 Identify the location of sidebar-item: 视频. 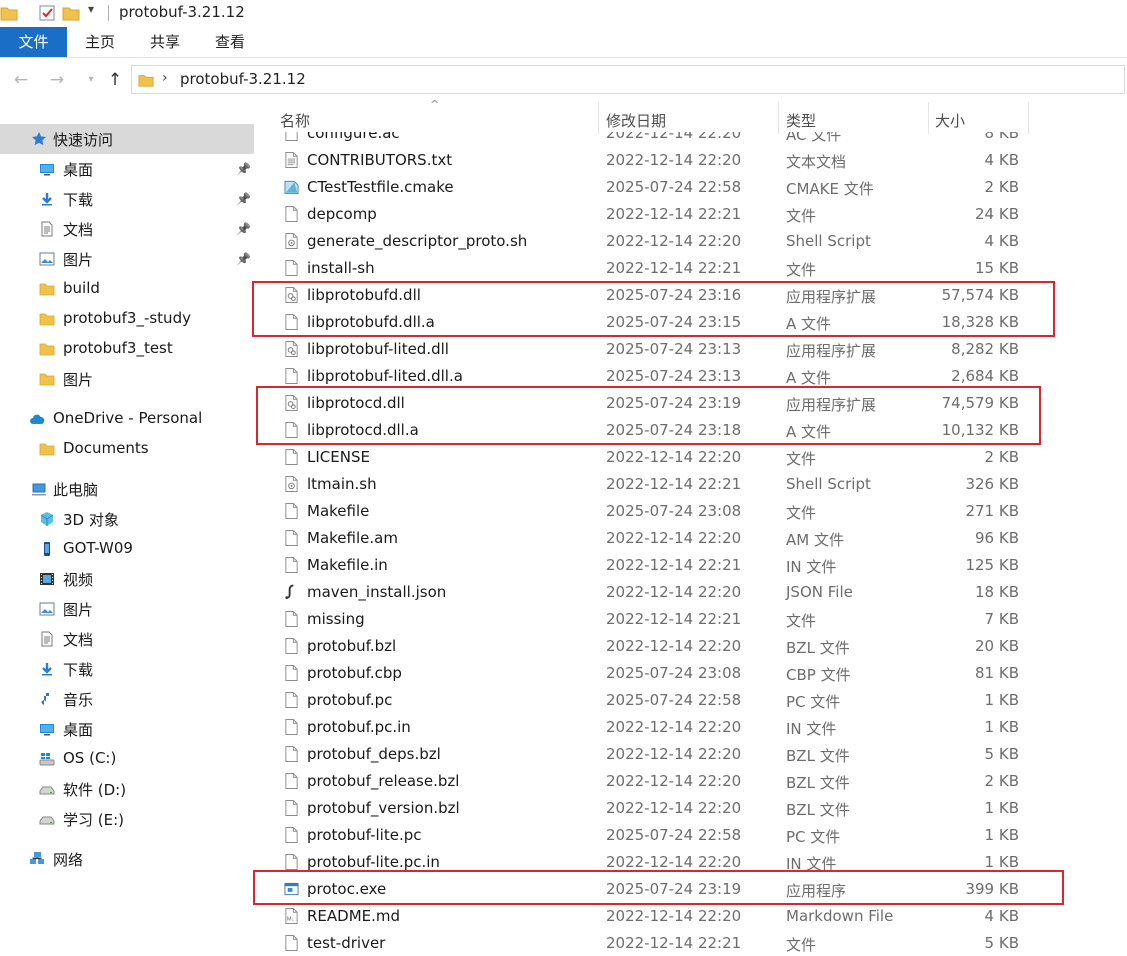
(127, 579).